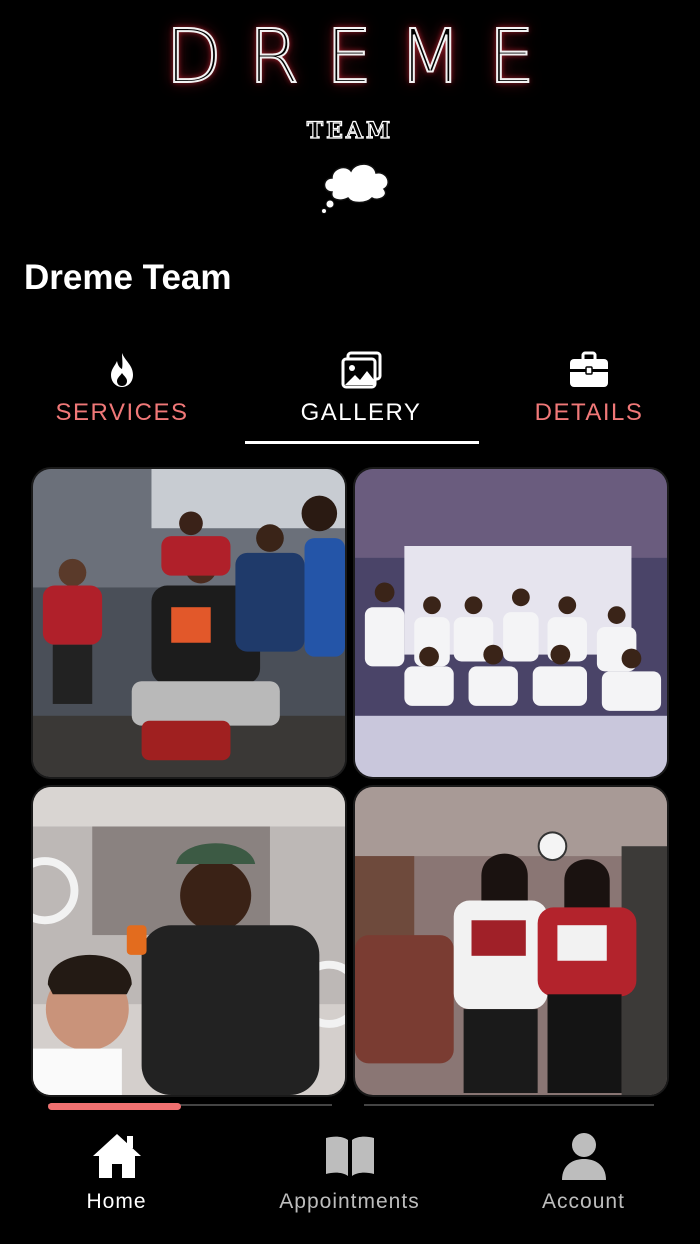 The image size is (700, 1244). What do you see at coordinates (122, 395) in the screenshot?
I see `tab-services: SERVICES` at bounding box center [122, 395].